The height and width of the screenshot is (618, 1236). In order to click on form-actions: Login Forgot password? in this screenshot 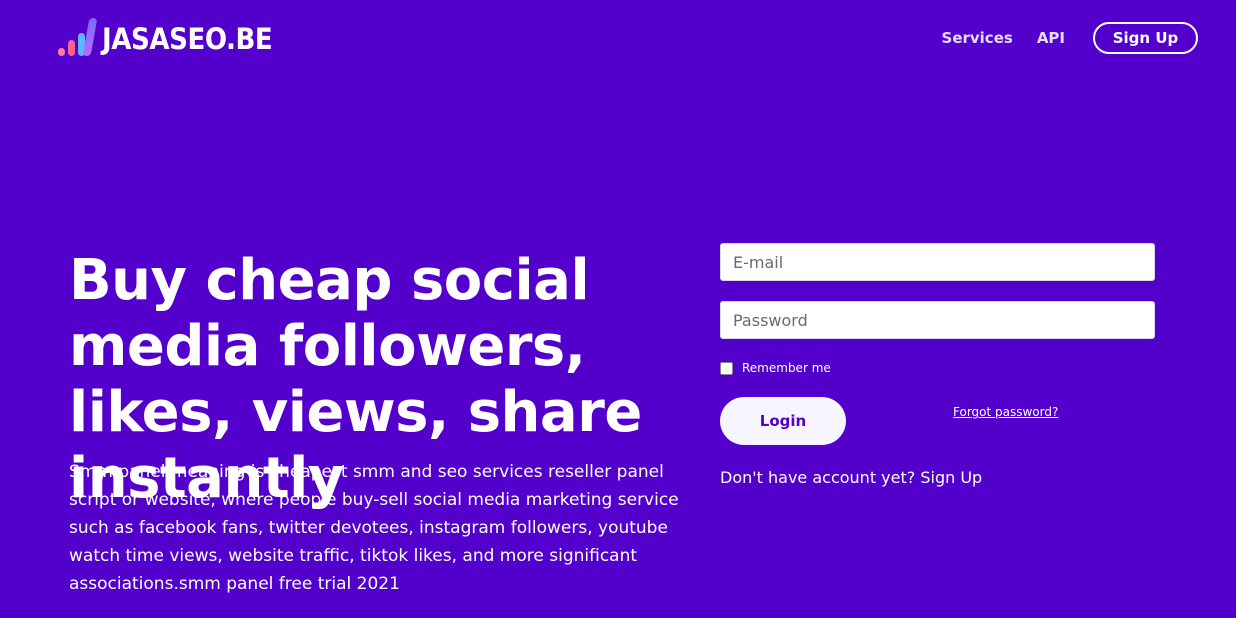, I will do `click(937, 421)`.